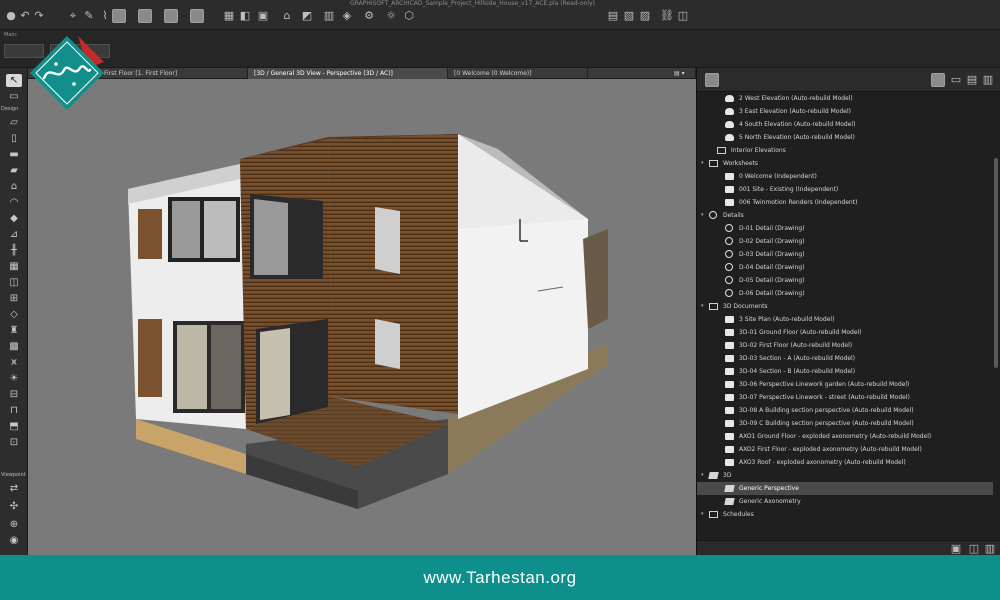 Image resolution: width=1000 pixels, height=600 pixels. Describe the element at coordinates (197, 16) in the screenshot. I see `model-view-button` at that location.